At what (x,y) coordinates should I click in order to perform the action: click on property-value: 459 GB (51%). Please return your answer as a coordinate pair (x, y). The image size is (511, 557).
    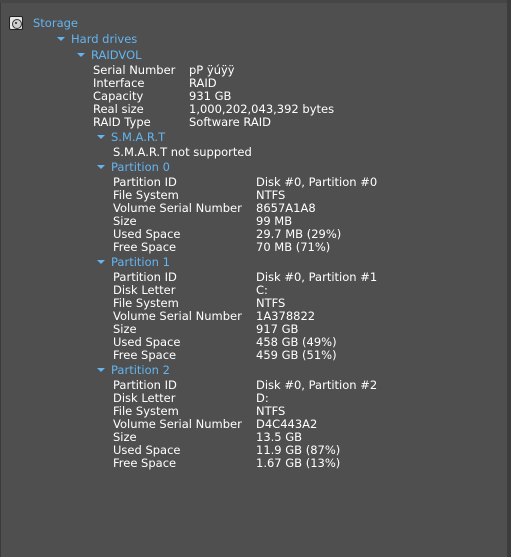
    Looking at the image, I should click on (296, 355).